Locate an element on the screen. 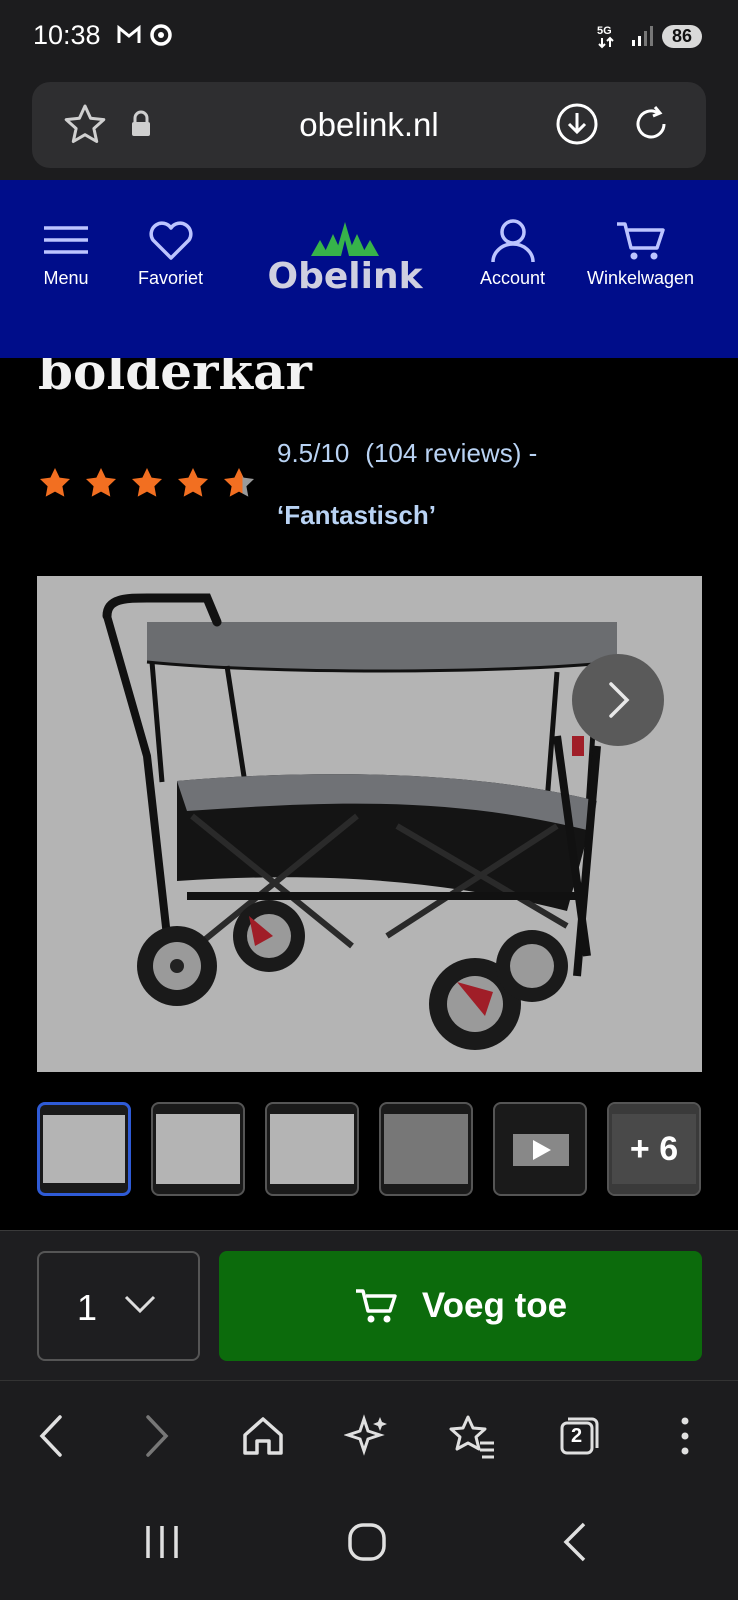 This screenshot has height=1600, width=738. tabs-button: 2 is located at coordinates (579, 1438).